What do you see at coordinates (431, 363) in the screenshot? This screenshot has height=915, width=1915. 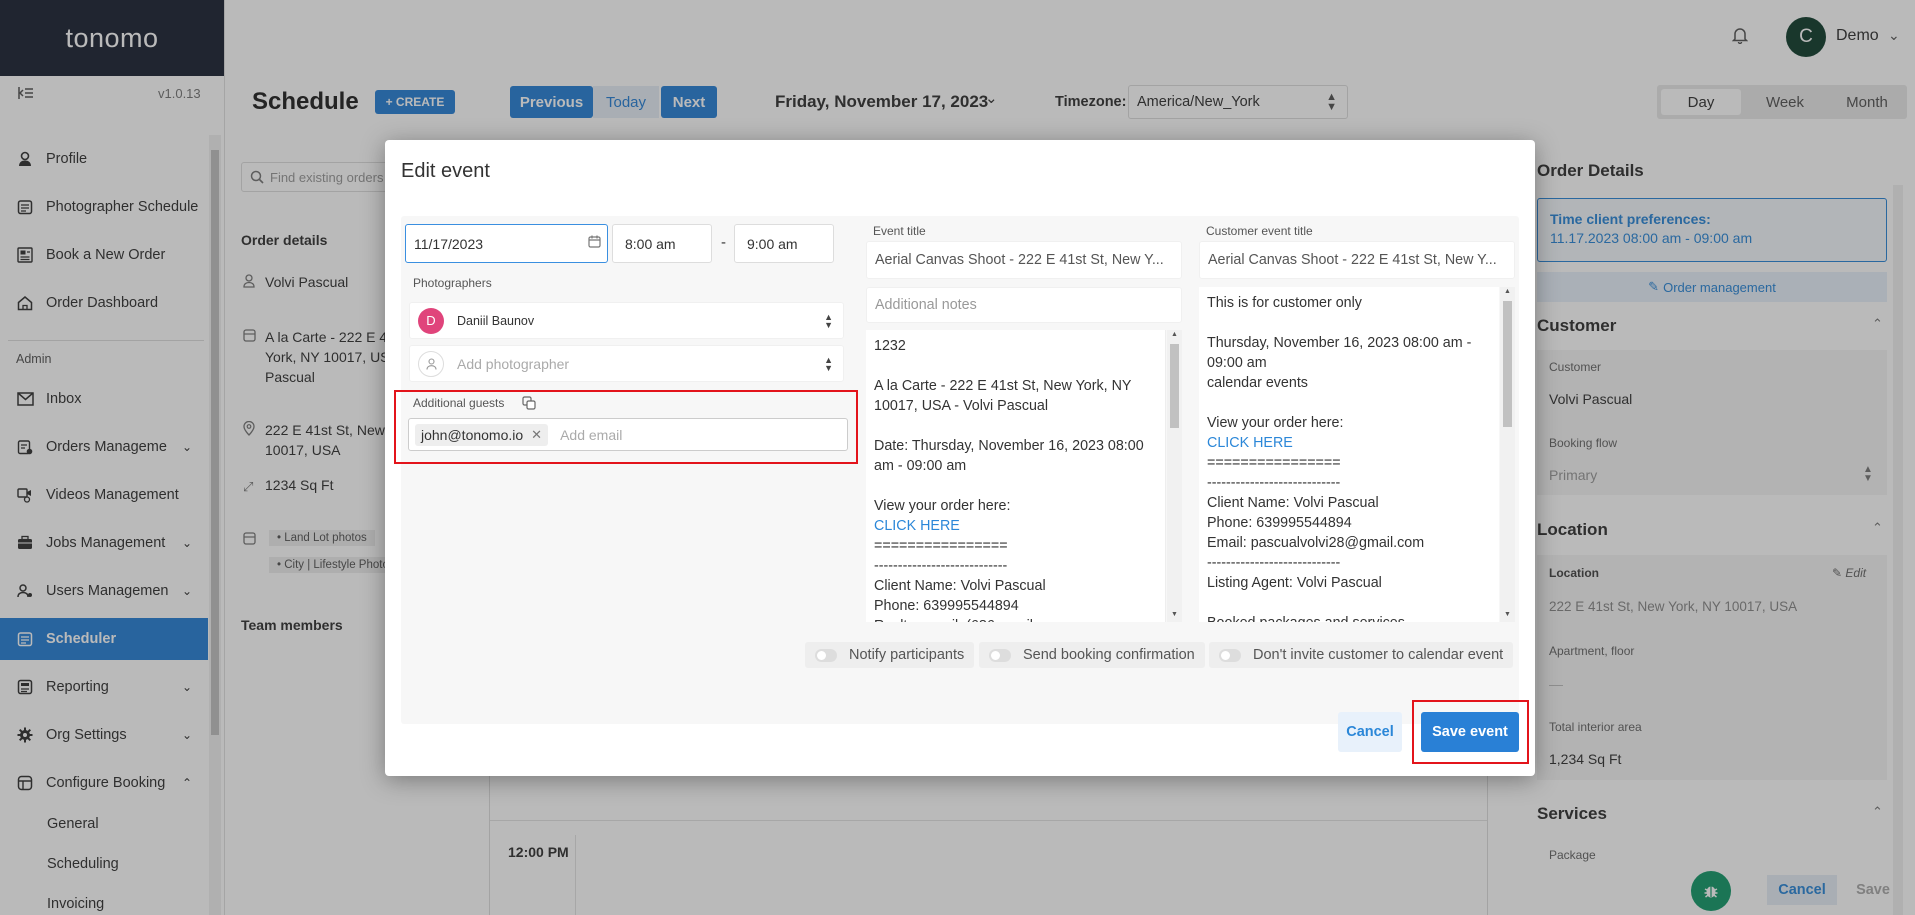 I see `user-icon` at bounding box center [431, 363].